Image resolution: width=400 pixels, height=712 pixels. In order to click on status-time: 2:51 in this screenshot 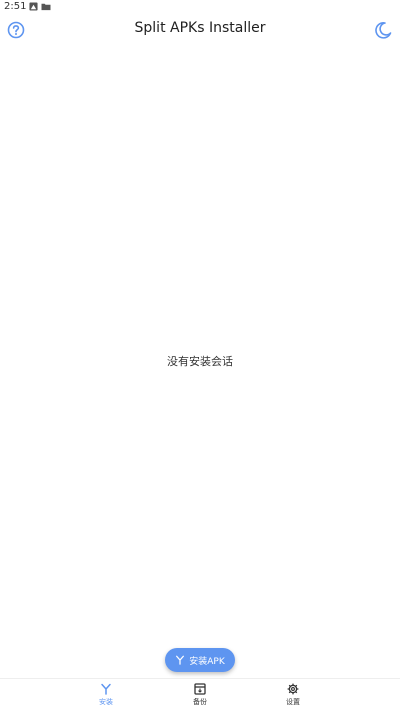, I will do `click(15, 6)`.